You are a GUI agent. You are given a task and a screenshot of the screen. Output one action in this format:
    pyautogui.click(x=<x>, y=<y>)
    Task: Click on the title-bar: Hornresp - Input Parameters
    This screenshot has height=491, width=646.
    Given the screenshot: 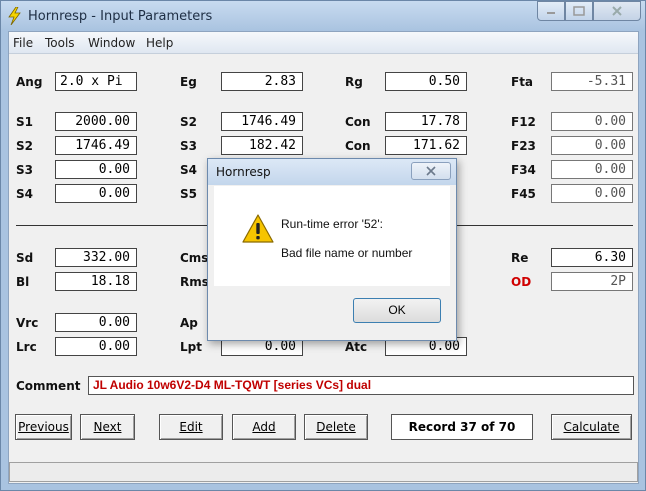 What is the action you would take?
    pyautogui.click(x=323, y=16)
    